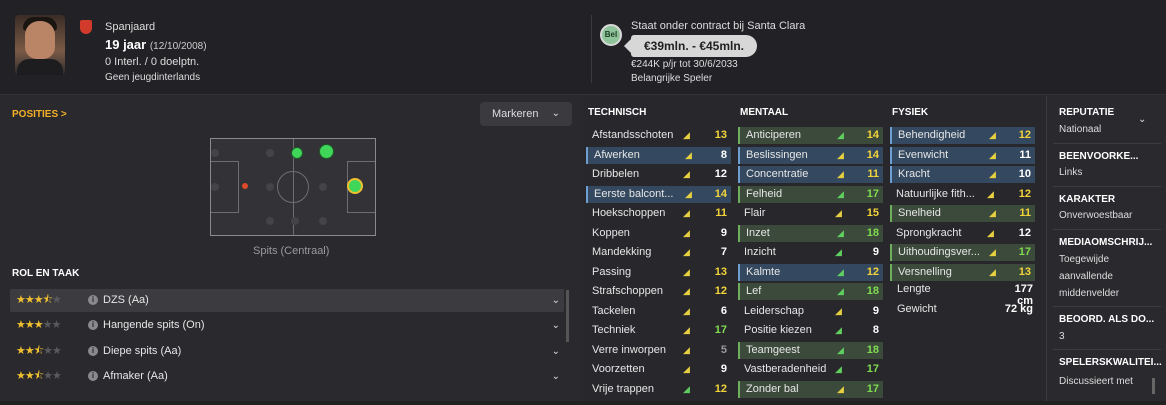  I want to click on attribute-value: 8, so click(723, 154).